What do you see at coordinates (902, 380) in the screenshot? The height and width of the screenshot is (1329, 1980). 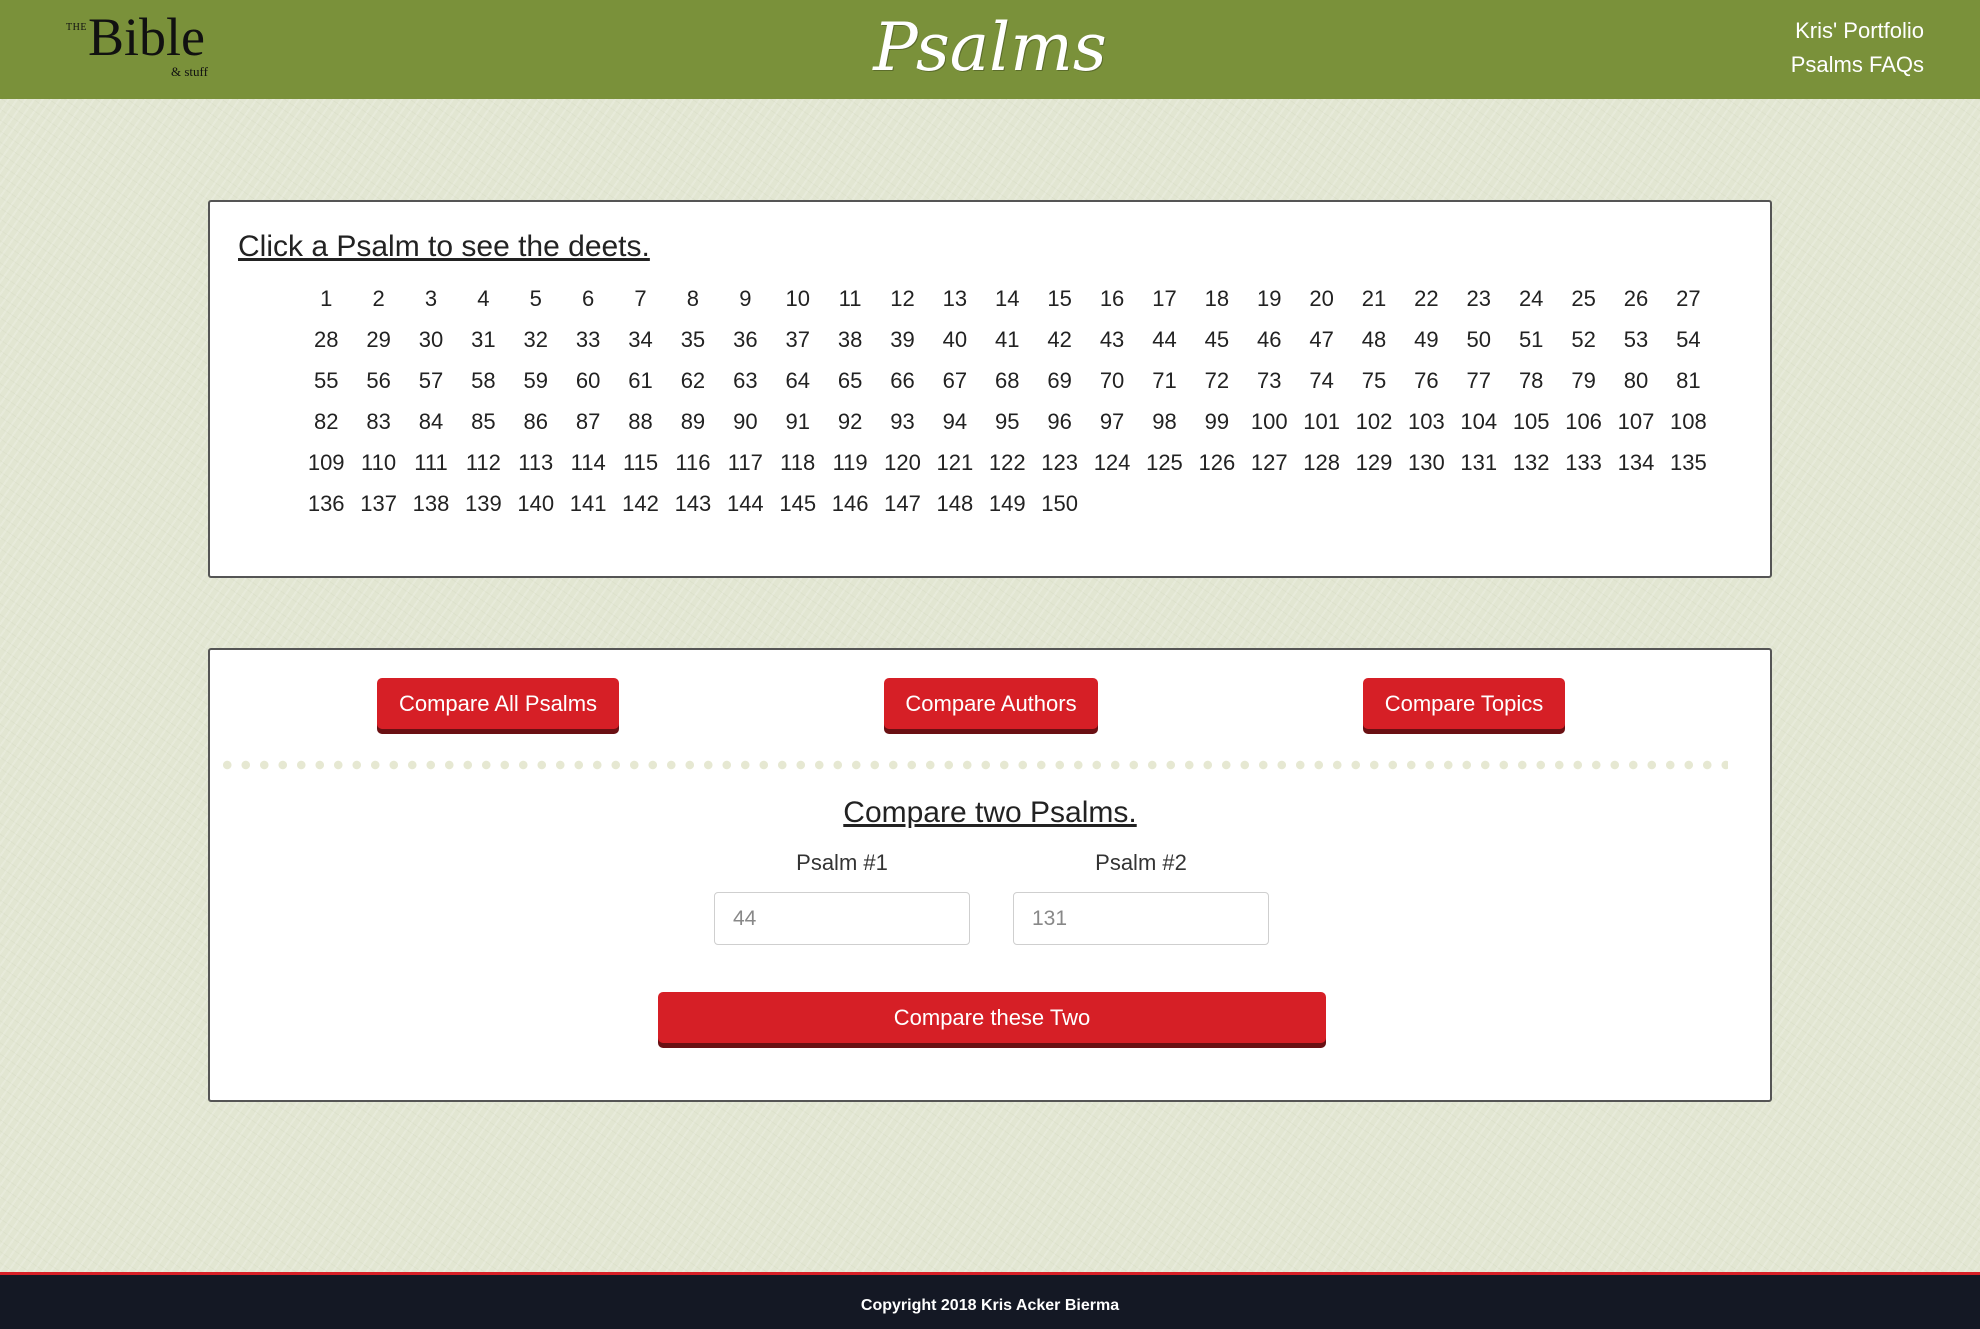 I see `psalm-link: 66` at bounding box center [902, 380].